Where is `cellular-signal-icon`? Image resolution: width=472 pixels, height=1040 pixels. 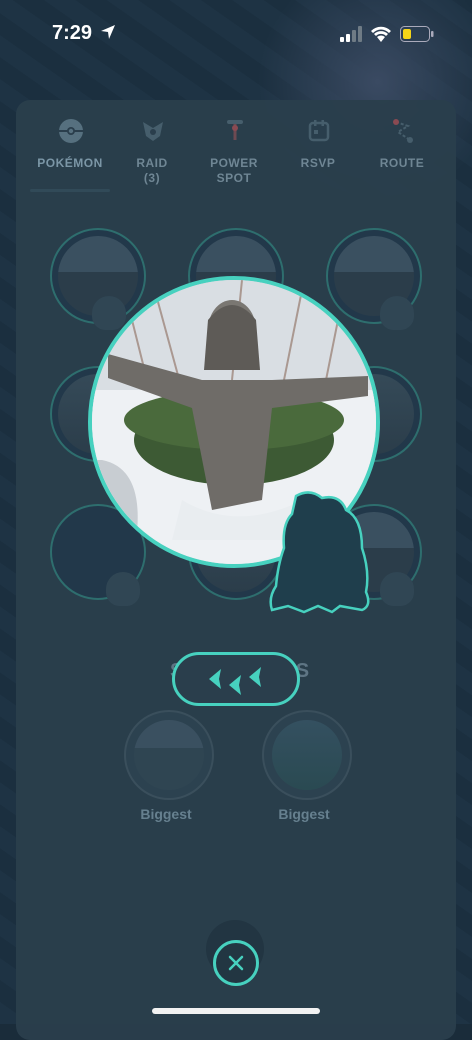 cellular-signal-icon is located at coordinates (351, 34).